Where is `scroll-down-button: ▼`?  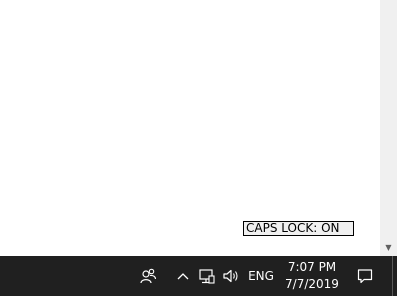 scroll-down-button: ▼ is located at coordinates (388, 247).